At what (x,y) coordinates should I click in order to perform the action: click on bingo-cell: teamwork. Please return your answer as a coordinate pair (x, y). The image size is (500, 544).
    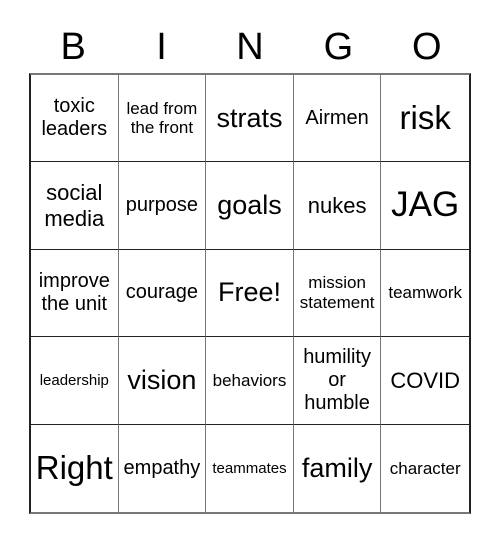
    Looking at the image, I should click on (425, 294).